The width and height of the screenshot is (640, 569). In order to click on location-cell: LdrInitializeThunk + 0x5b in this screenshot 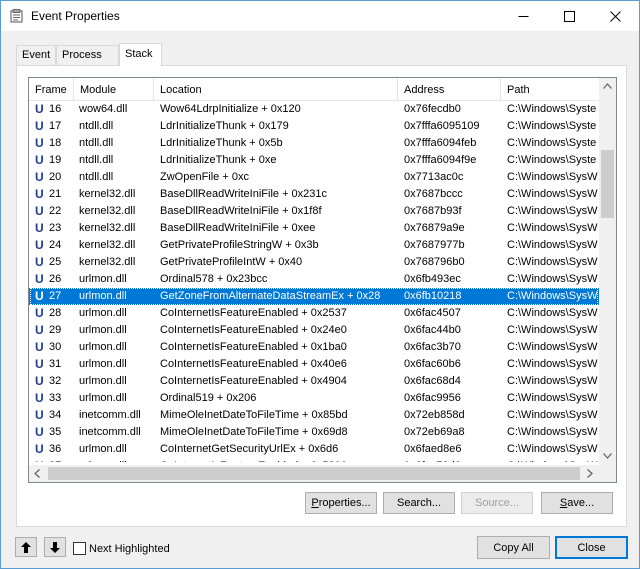, I will do `click(221, 143)`.